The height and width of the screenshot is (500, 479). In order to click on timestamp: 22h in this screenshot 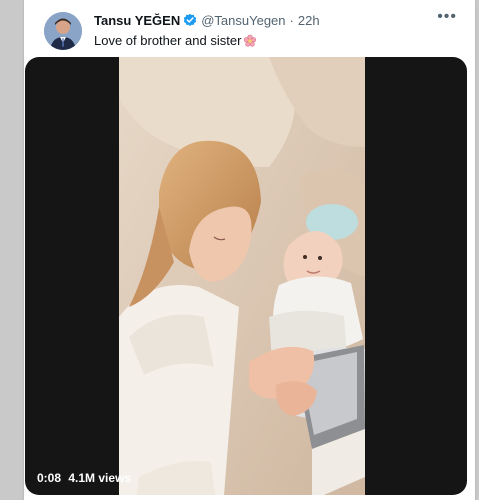, I will do `click(309, 20)`.